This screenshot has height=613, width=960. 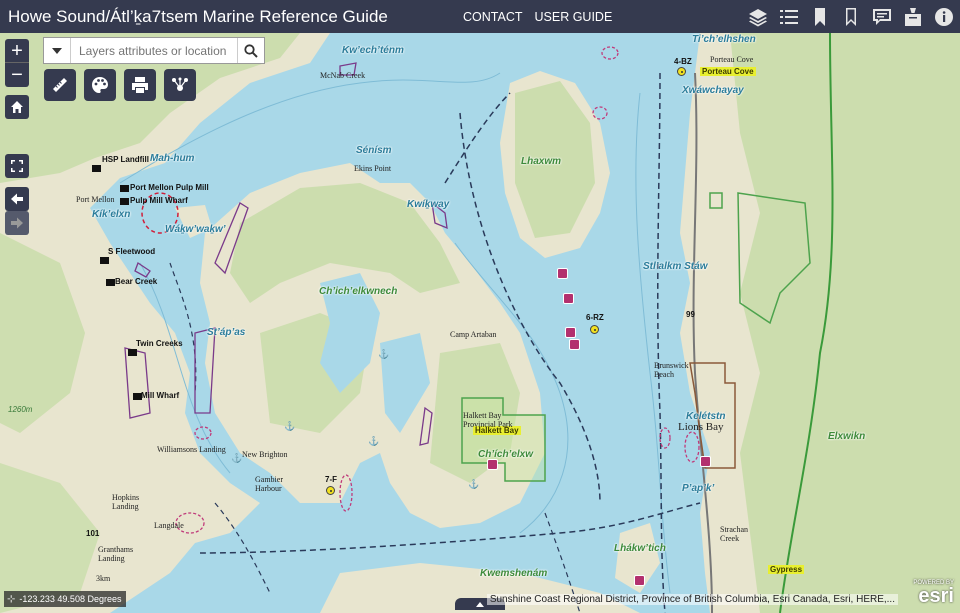 I want to click on home-icon, so click(x=17, y=107).